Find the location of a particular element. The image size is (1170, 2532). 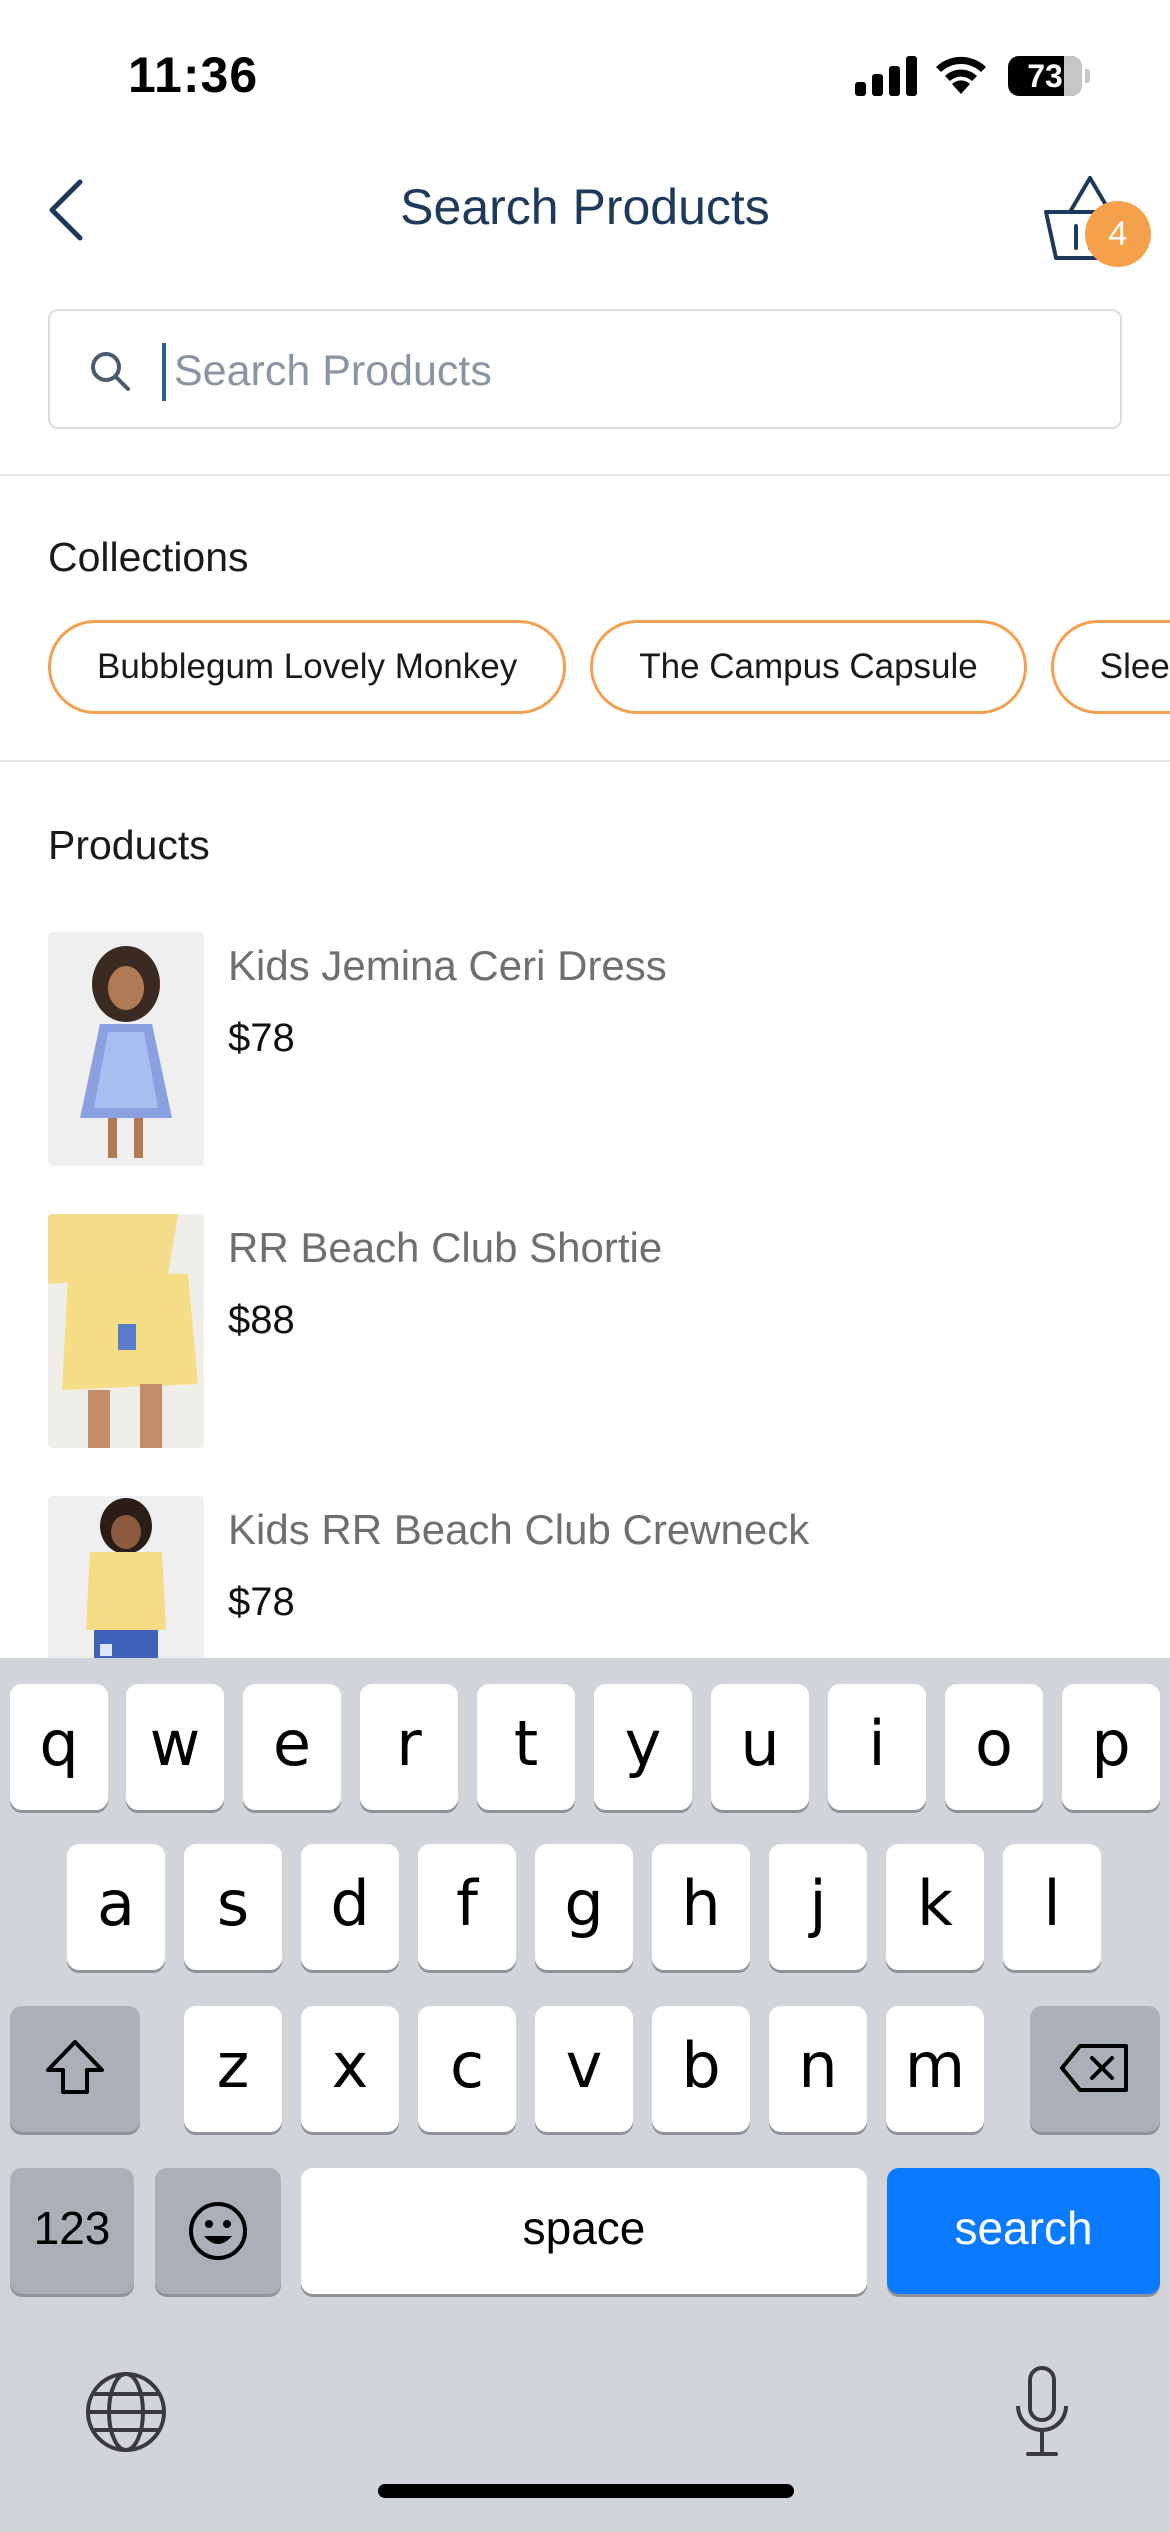

cellular-signal-icon is located at coordinates (886, 76).